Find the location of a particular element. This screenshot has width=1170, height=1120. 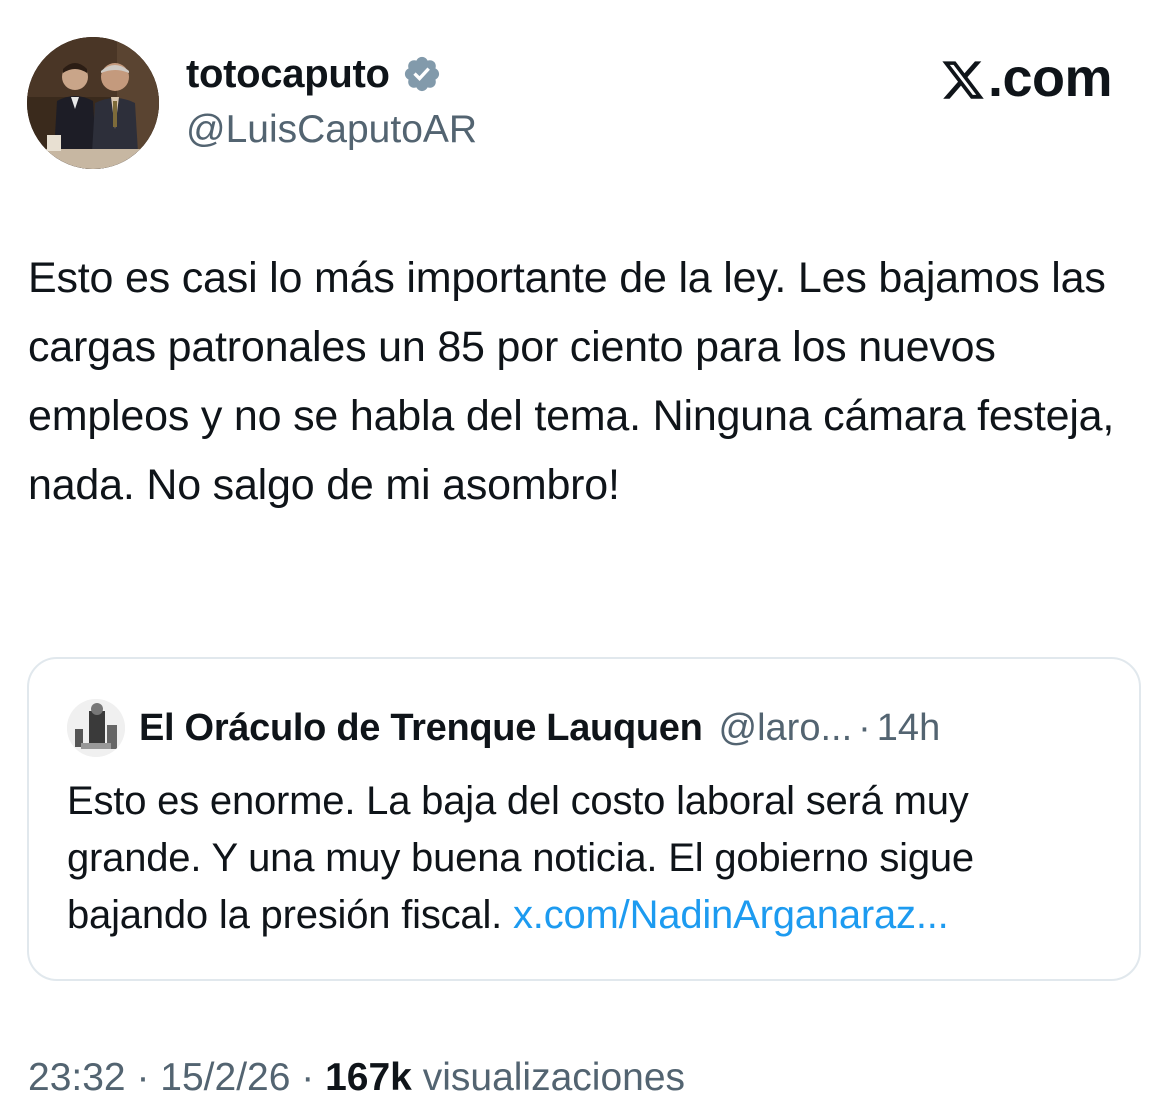

author-name-row: totocaputo is located at coordinates (314, 74).